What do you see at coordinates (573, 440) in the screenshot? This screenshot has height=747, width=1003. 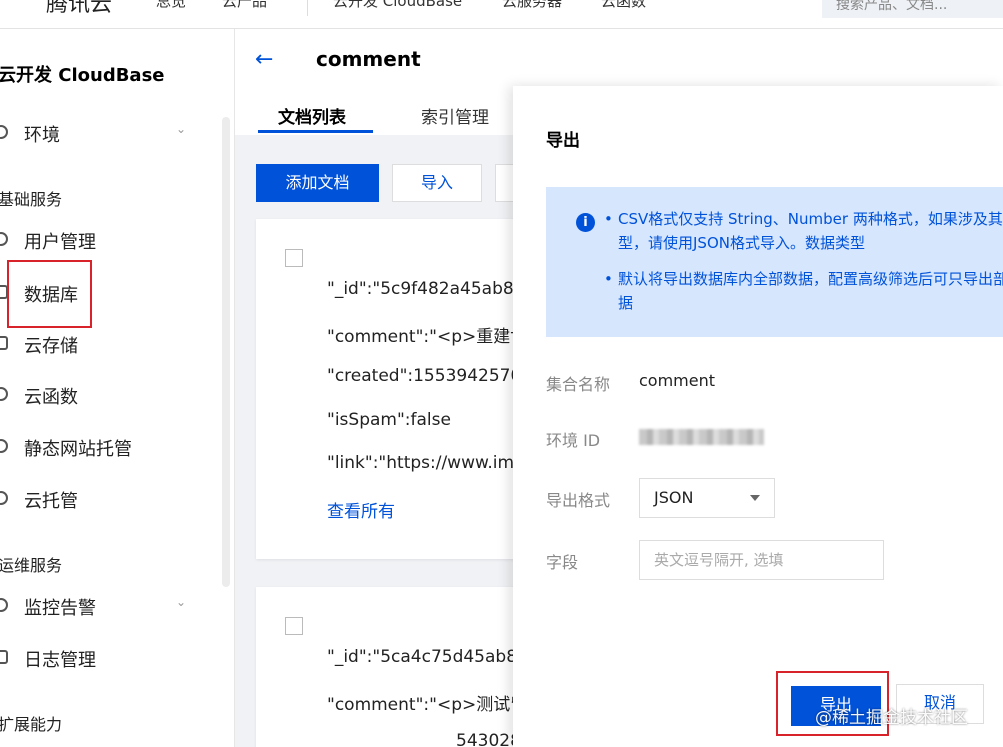 I see `environment-id-label: 环境 ID` at bounding box center [573, 440].